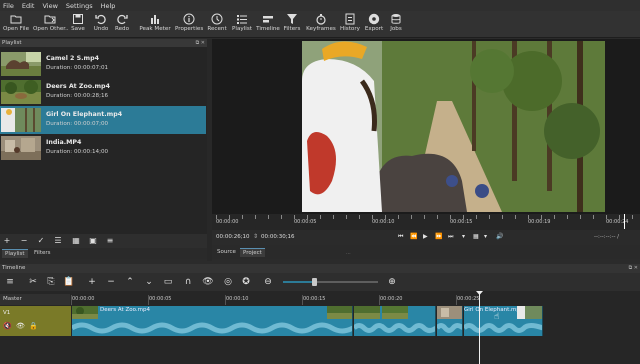 Image resolution: width=640 pixels, height=364 pixels. Describe the element at coordinates (79, 6) in the screenshot. I see `menu-settings: Settings` at that location.